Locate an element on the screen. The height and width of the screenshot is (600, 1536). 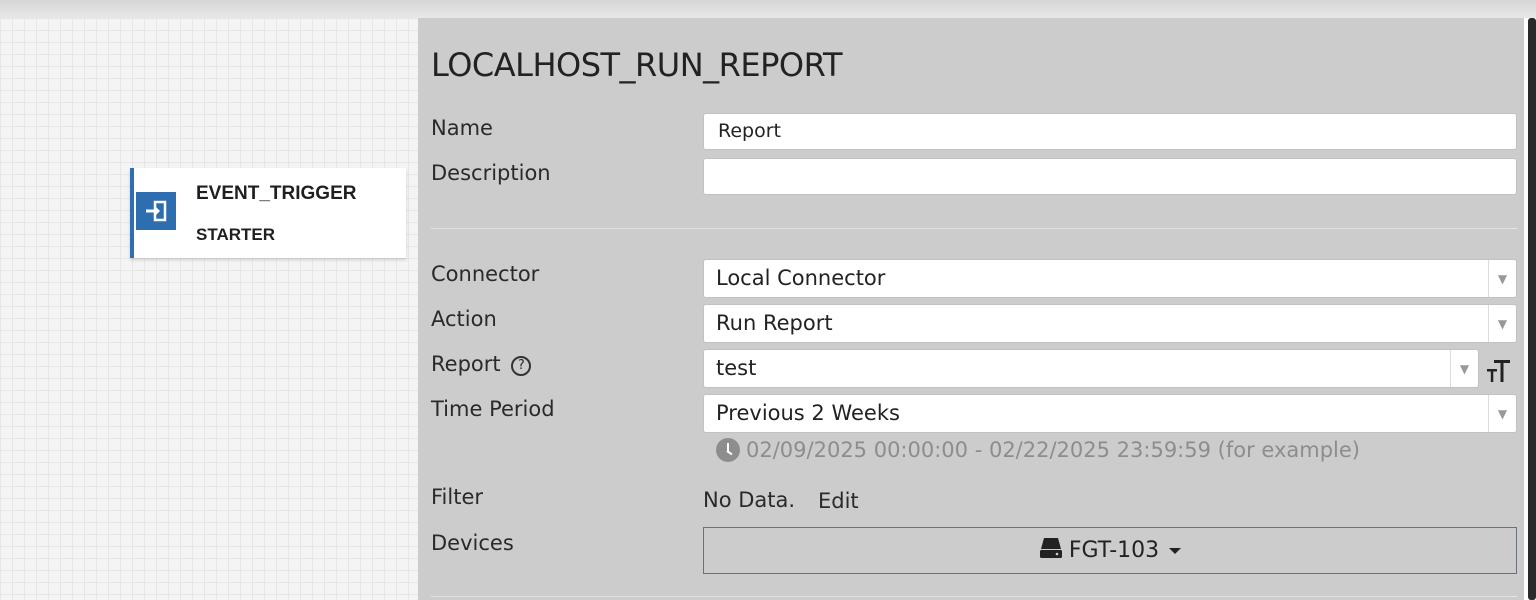
device-value: FGT-103 is located at coordinates (1114, 550).